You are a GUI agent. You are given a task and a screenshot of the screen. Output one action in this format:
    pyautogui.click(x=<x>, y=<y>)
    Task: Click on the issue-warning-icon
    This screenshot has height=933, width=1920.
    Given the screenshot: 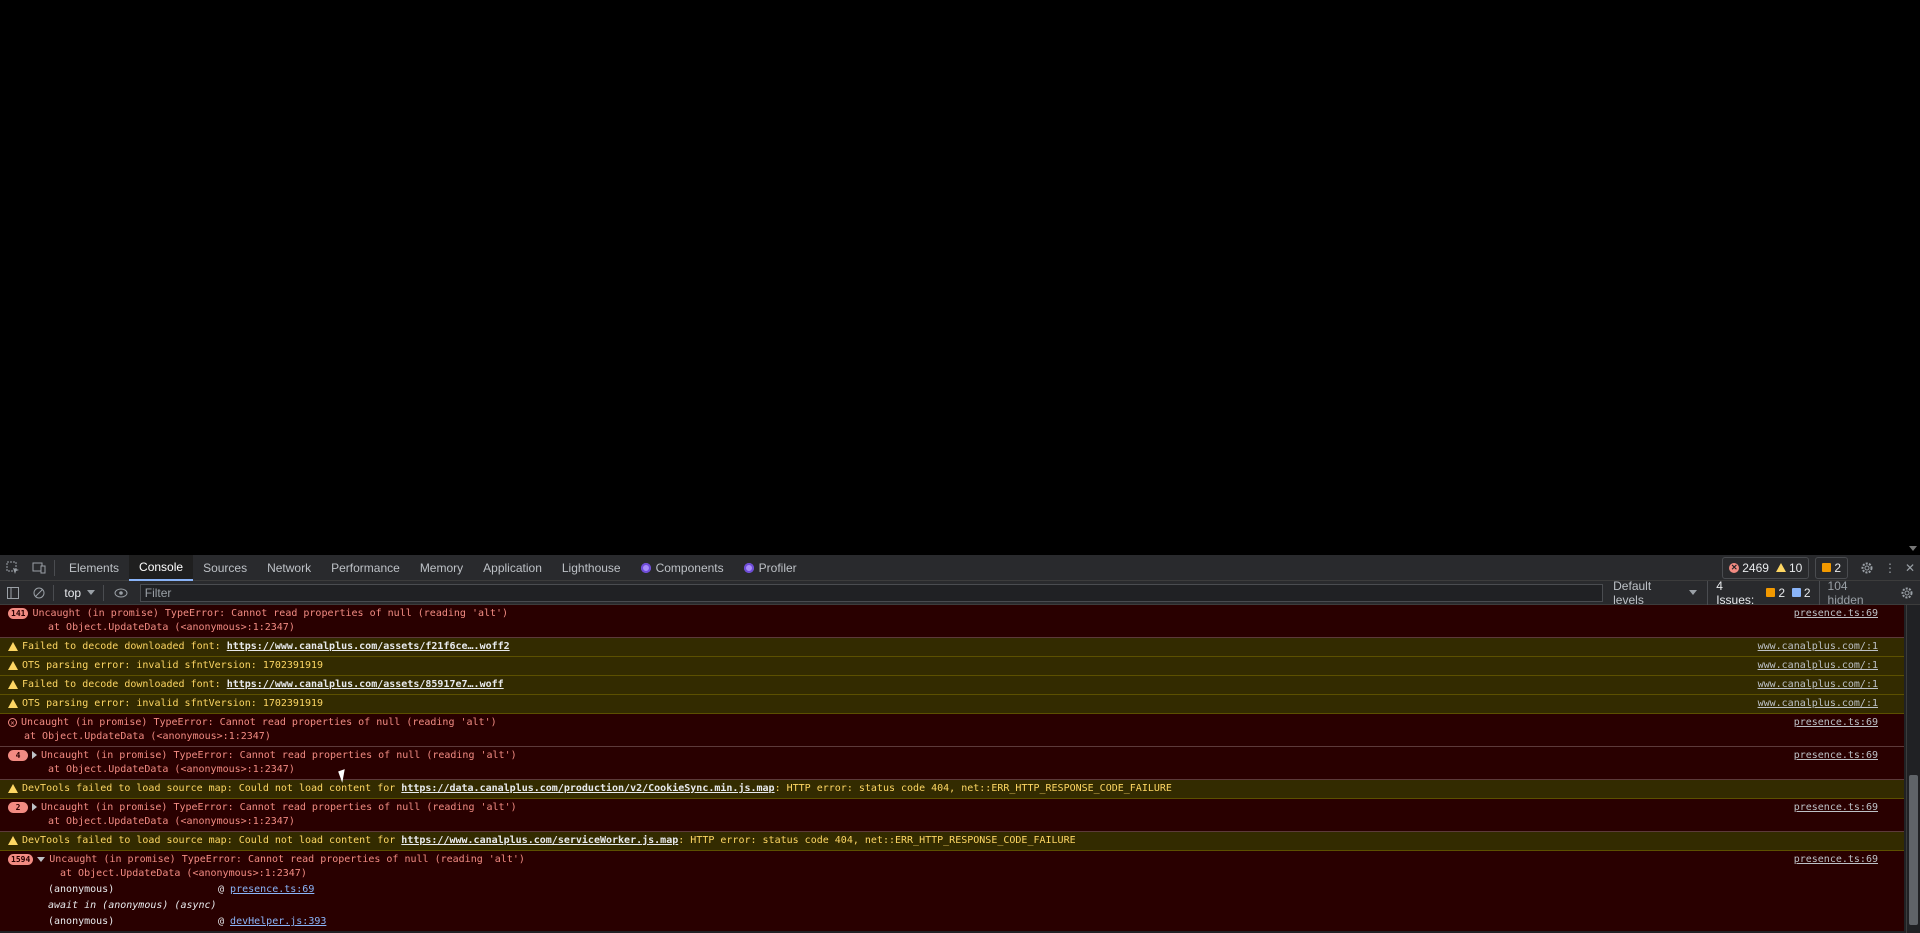 What is the action you would take?
    pyautogui.click(x=1771, y=592)
    